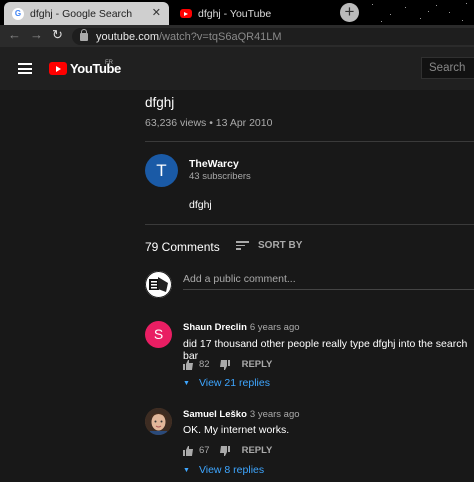 This screenshot has height=482, width=474. What do you see at coordinates (81, 13) in the screenshot?
I see `tab-title: dfghj - Google Search` at bounding box center [81, 13].